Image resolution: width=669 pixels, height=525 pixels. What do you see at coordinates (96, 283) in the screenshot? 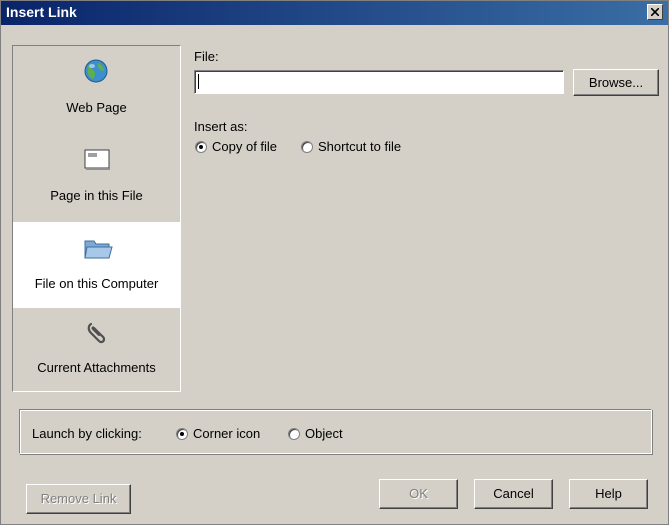
I see `sidebar-item-label: File on this Computer` at bounding box center [96, 283].